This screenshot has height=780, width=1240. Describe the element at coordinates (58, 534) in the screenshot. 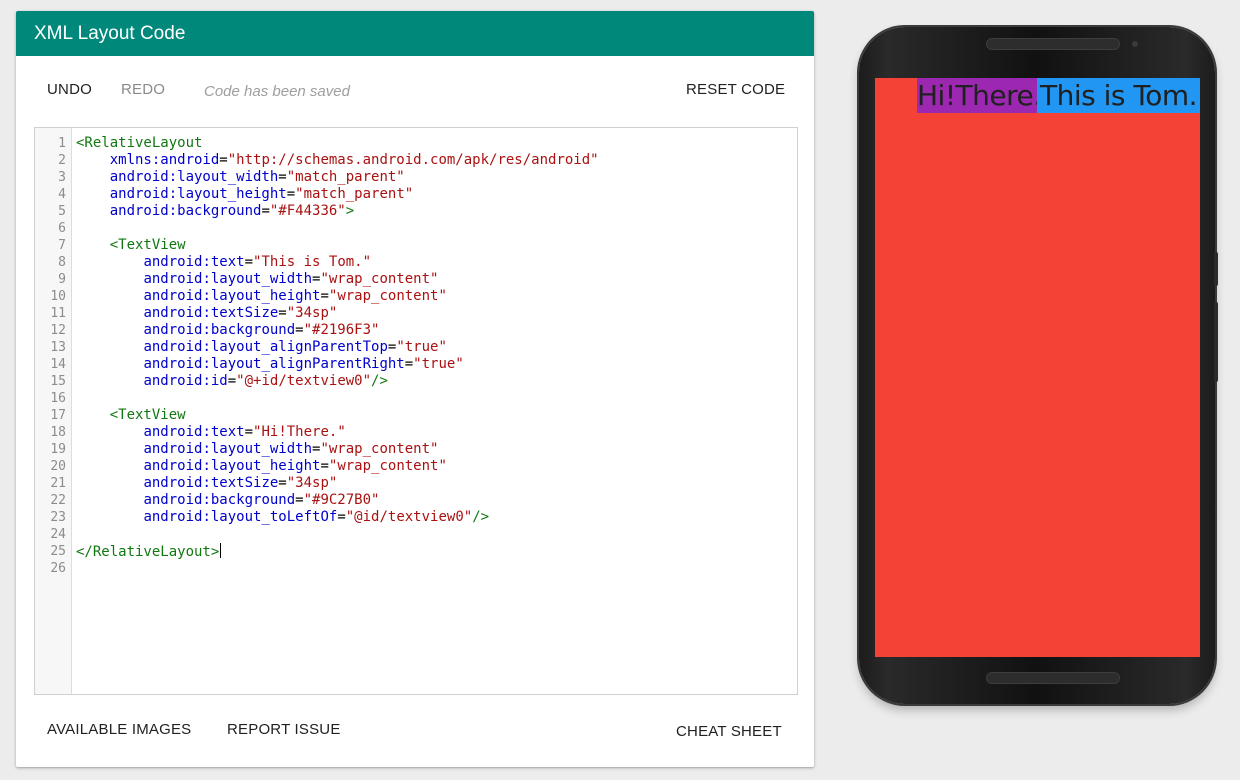

I see `line-number: 24` at that location.